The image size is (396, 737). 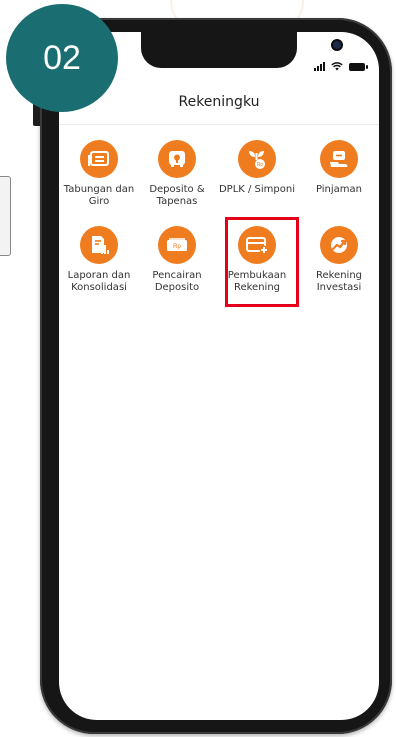 What do you see at coordinates (99, 281) in the screenshot?
I see `menu-label: Laporan dan Konsolidasi` at bounding box center [99, 281].